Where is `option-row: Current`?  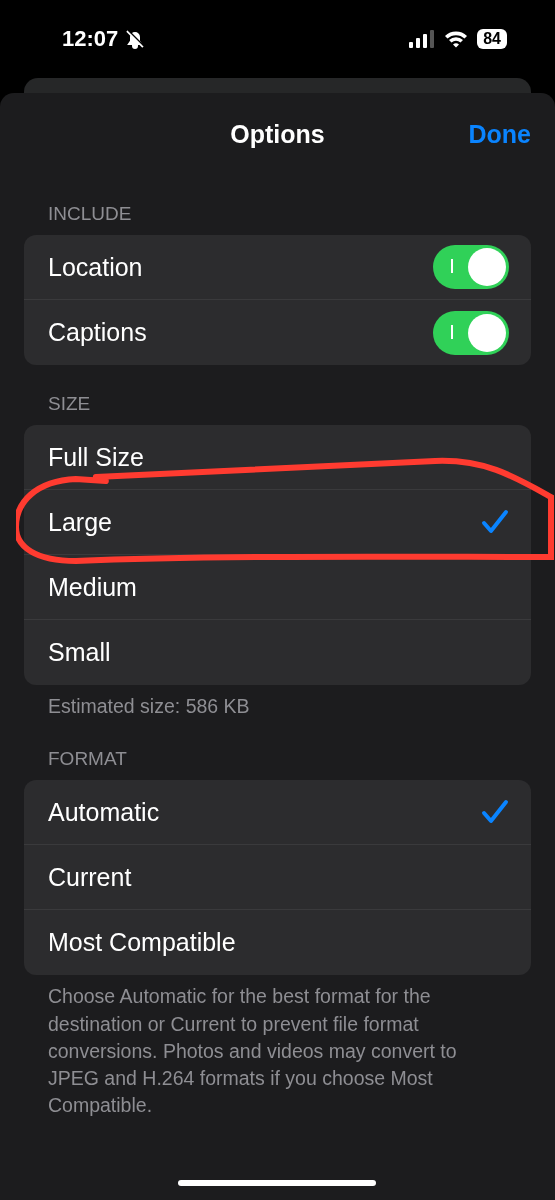
option-row: Current is located at coordinates (277, 878).